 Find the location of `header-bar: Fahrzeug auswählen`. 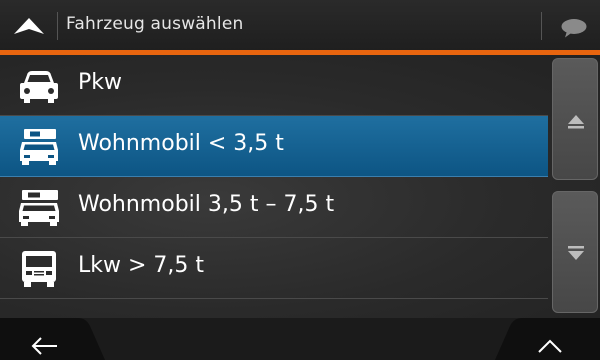

header-bar: Fahrzeug auswählen is located at coordinates (300, 25).